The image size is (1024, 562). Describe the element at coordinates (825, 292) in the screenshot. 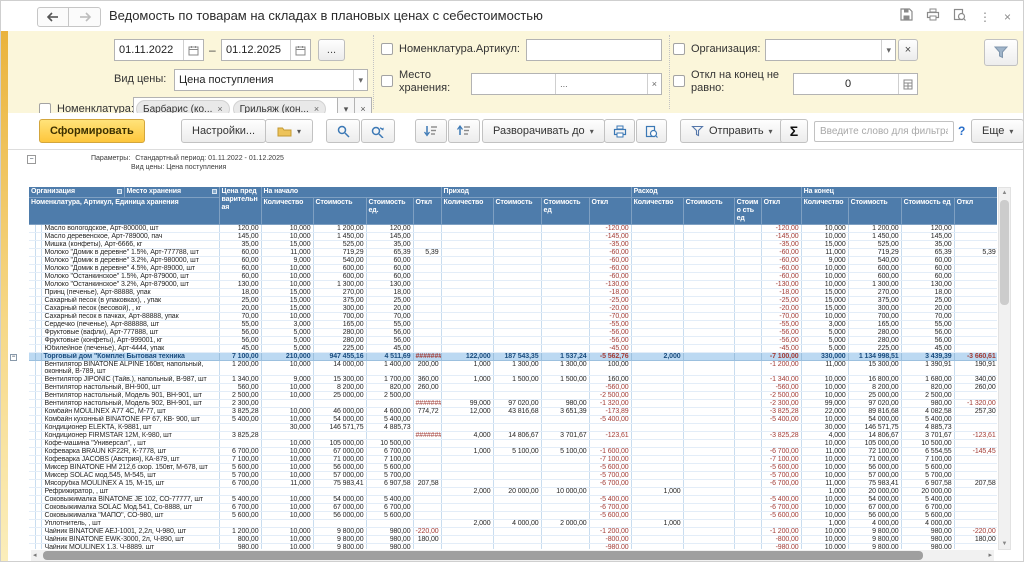

I see `value-cell: 15,000` at that location.